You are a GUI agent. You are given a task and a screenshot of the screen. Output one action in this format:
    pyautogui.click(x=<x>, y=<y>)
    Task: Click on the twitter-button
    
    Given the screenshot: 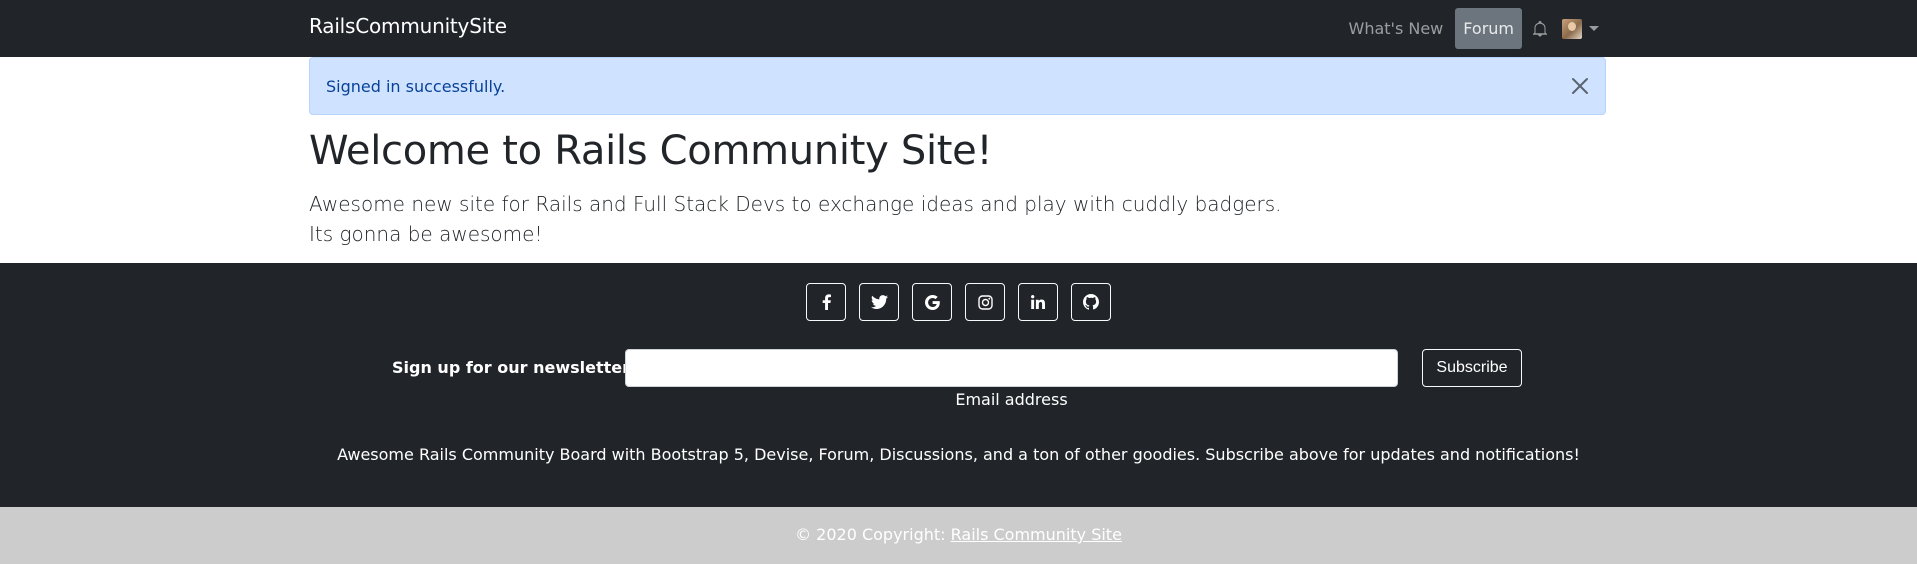 What is the action you would take?
    pyautogui.click(x=879, y=302)
    